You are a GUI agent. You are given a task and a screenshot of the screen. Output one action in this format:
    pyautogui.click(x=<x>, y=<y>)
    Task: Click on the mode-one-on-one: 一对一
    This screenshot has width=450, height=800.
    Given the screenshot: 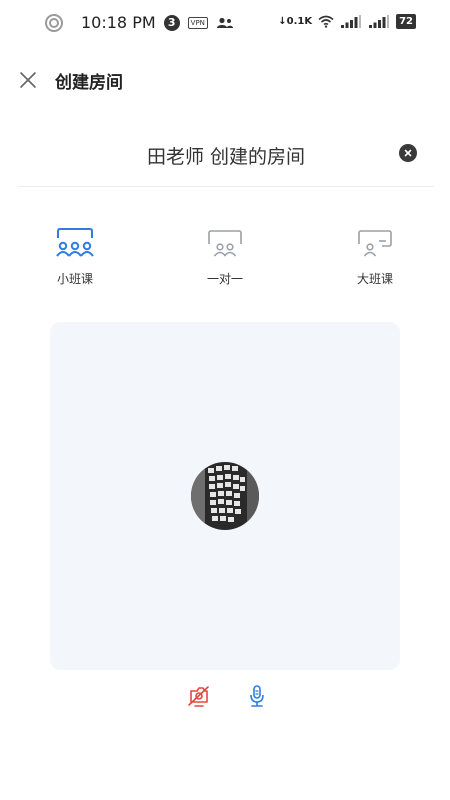 What is the action you would take?
    pyautogui.click(x=225, y=257)
    